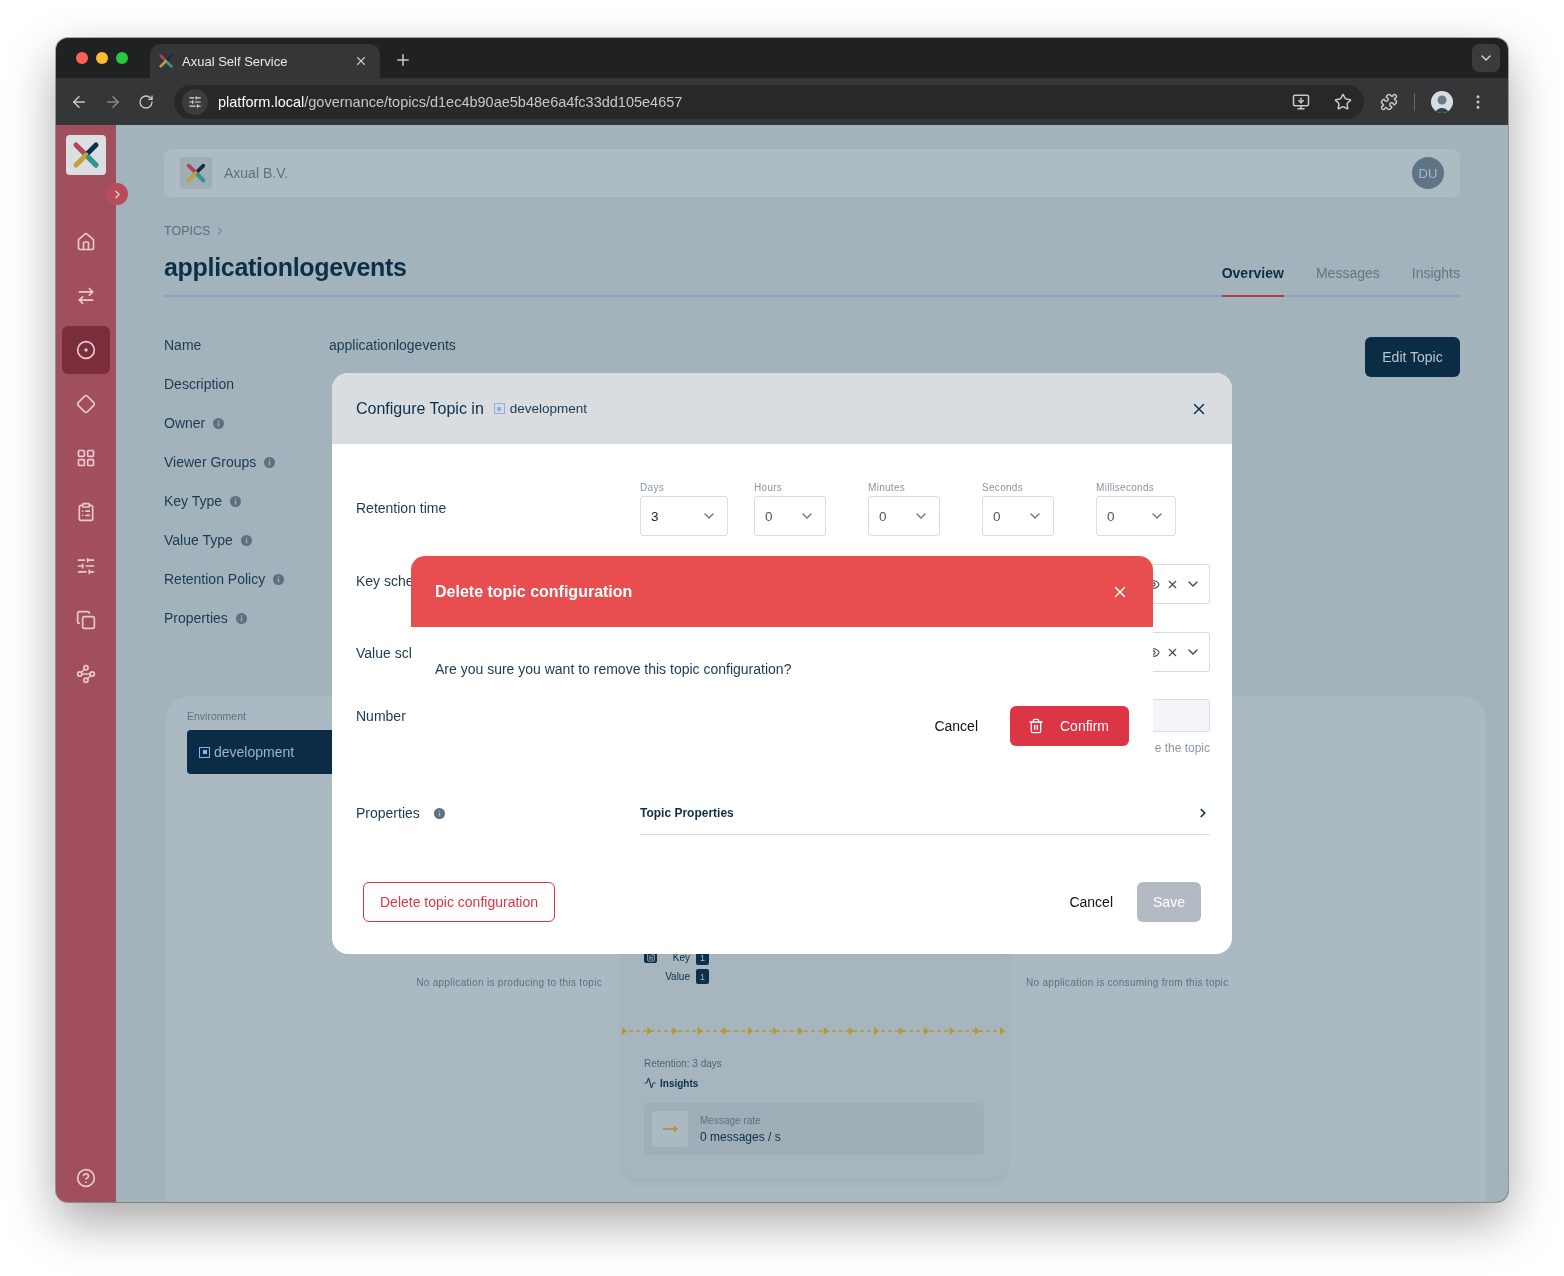  Describe the element at coordinates (122, 58) in the screenshot. I see `maximize-window-button` at that location.